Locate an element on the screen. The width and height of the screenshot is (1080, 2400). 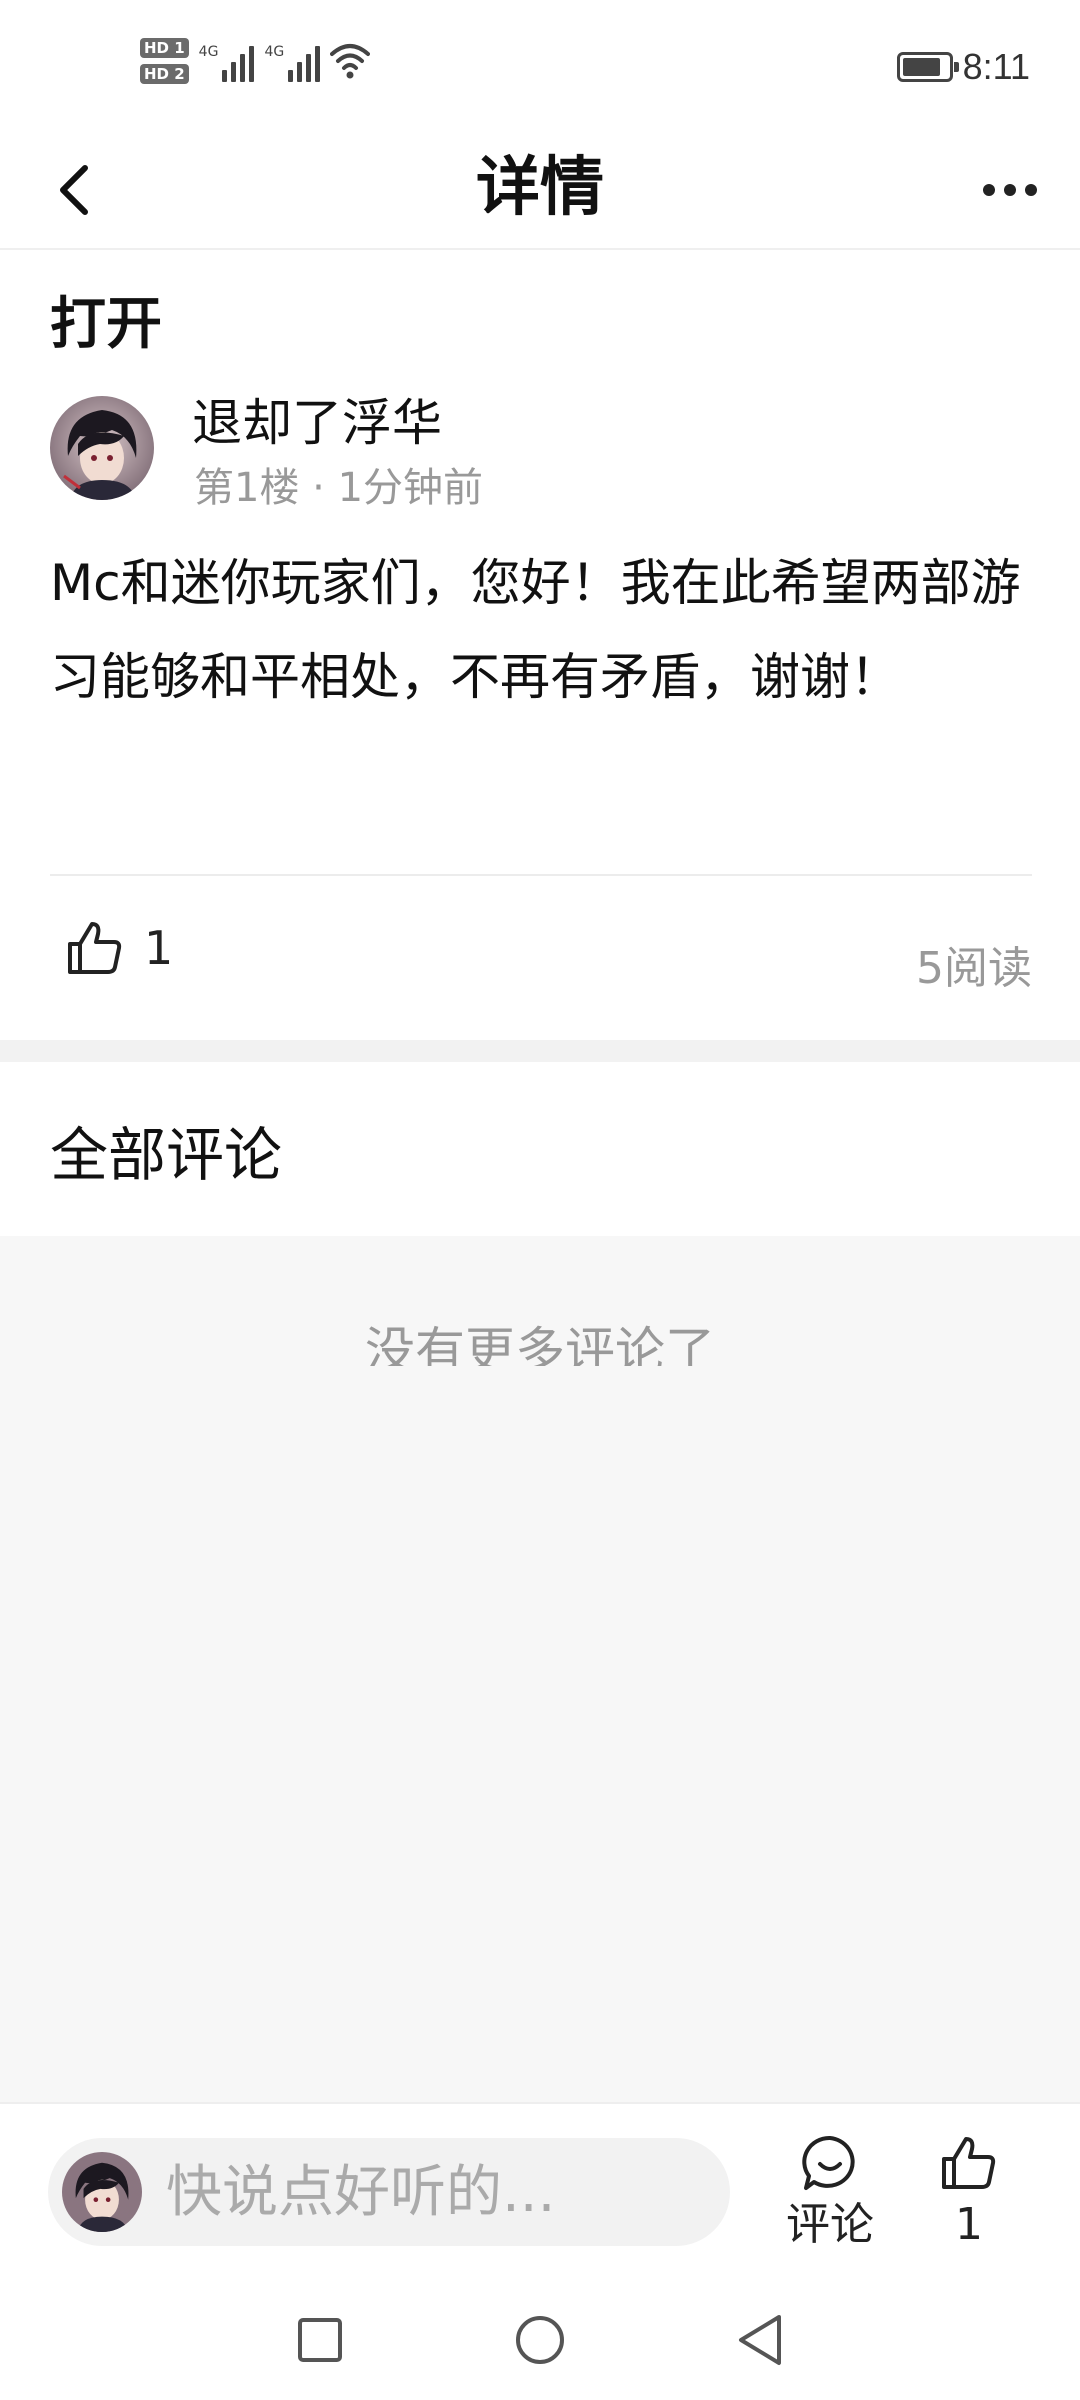
no-more-comments-text: 没有更多评论了 is located at coordinates (540, 1344).